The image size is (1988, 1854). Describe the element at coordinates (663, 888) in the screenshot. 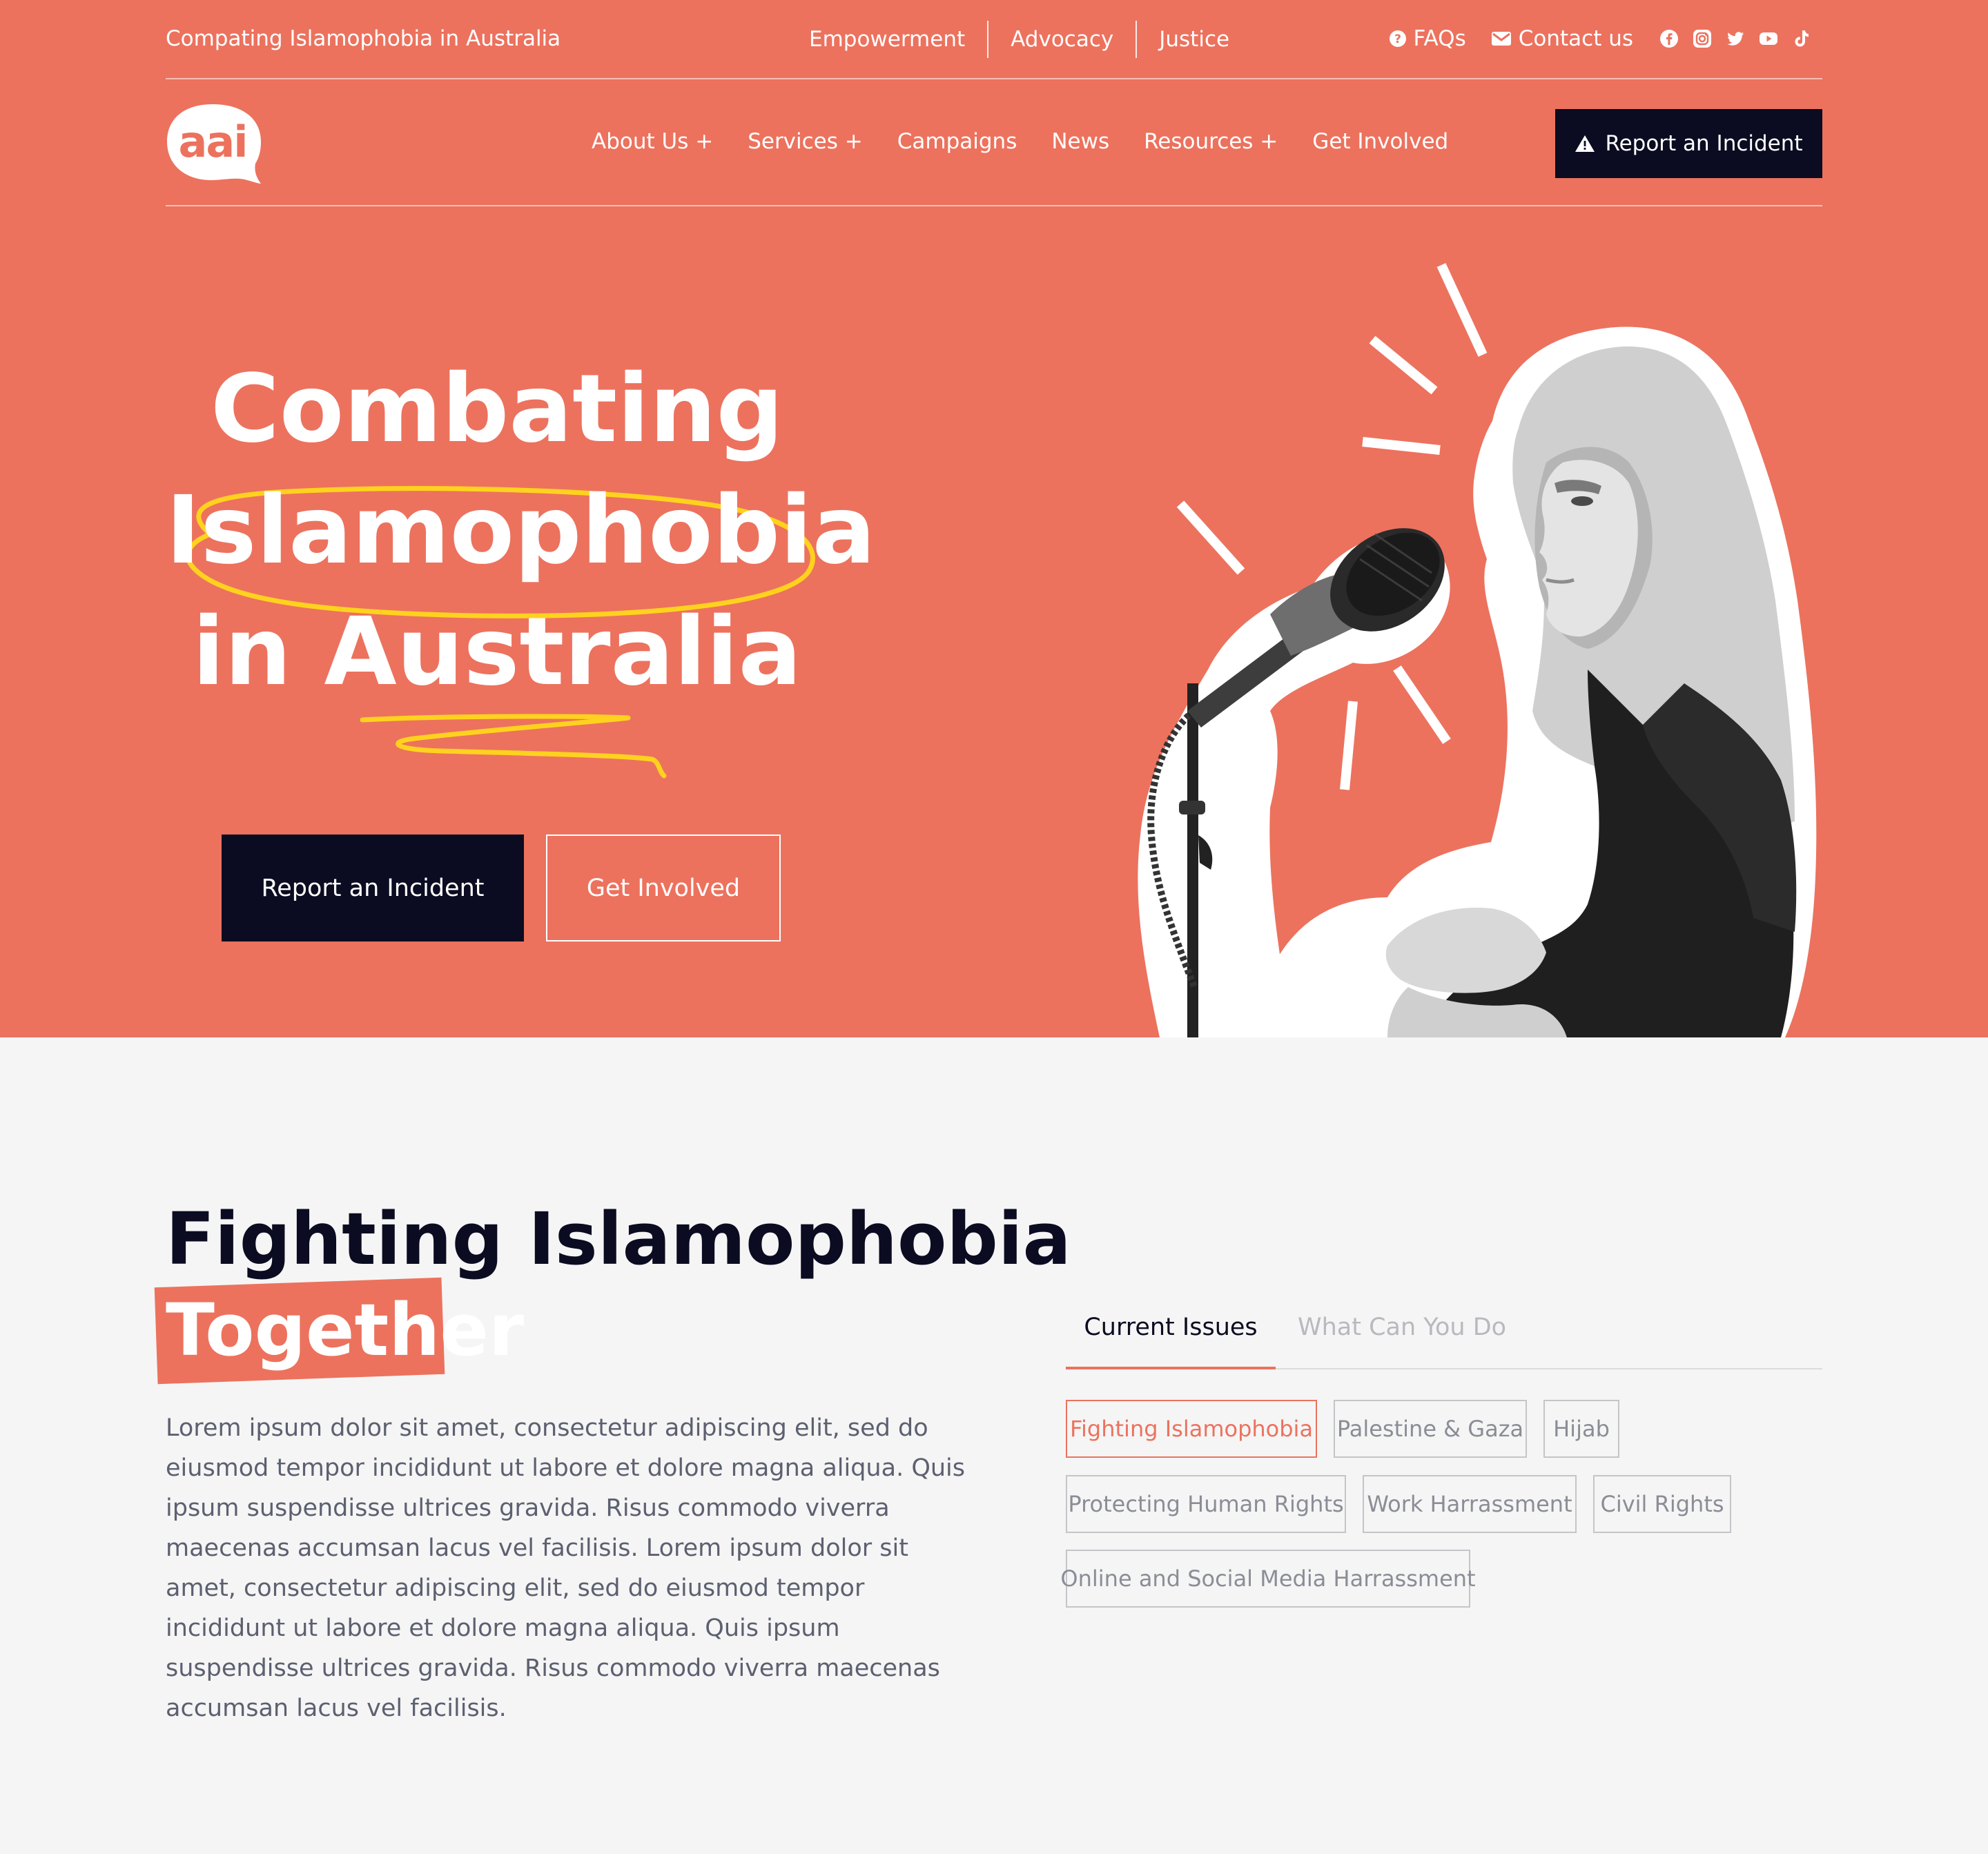

I see `hero-get-involved-button: Get Involved` at that location.